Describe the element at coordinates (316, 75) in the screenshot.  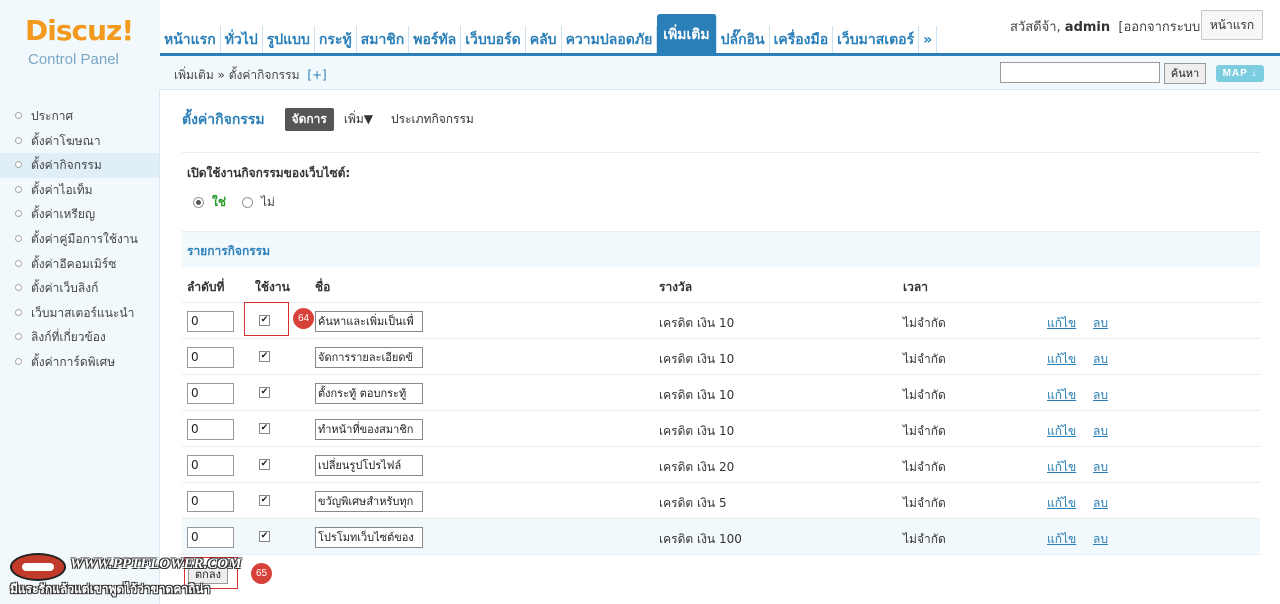
I see `add-shortcut-link: [+]` at that location.